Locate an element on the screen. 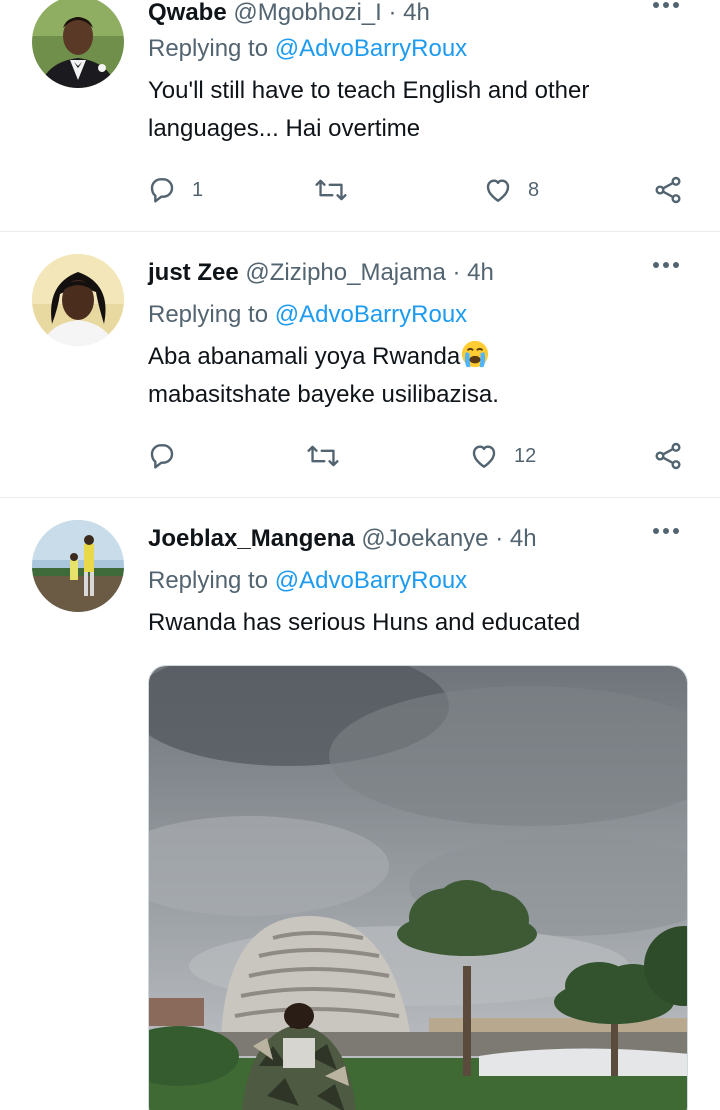  tweet-text-line: Aba abanamali yoya Rwanda is located at coordinates (304, 356).